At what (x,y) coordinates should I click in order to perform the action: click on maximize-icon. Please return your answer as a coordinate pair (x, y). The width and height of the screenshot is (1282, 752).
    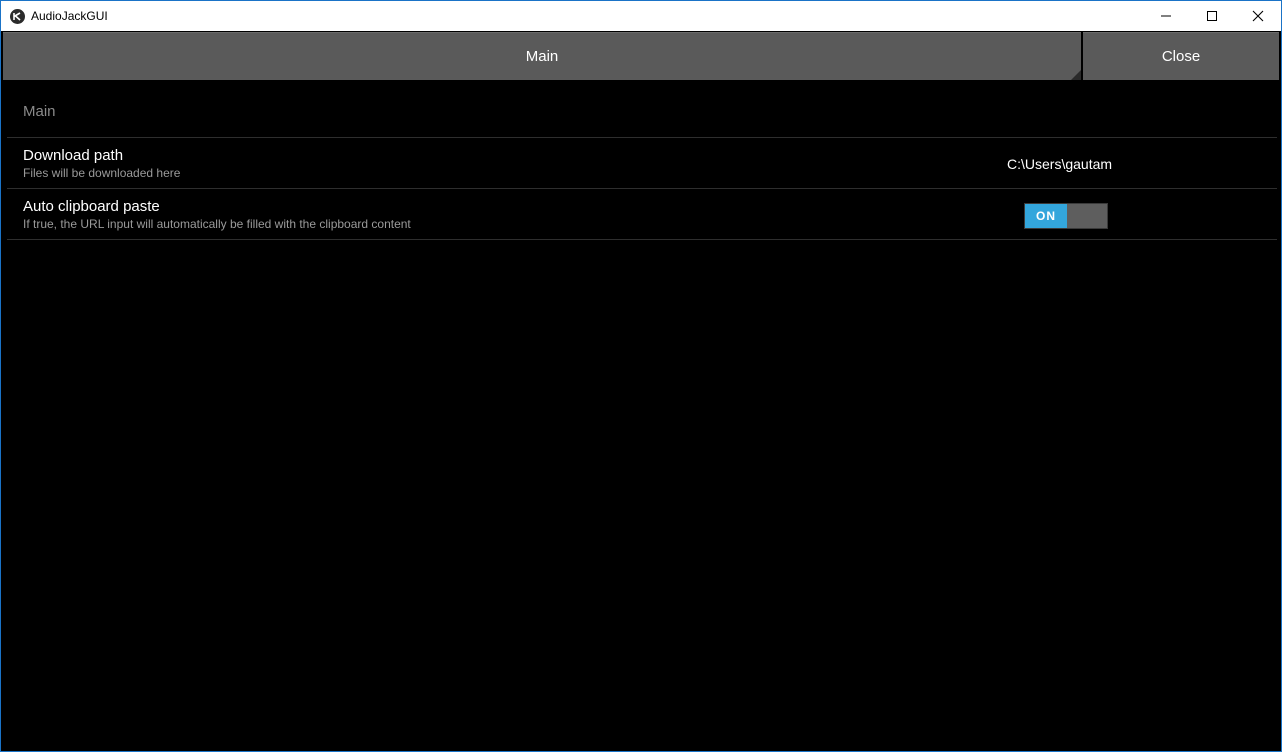
    Looking at the image, I should click on (1212, 16).